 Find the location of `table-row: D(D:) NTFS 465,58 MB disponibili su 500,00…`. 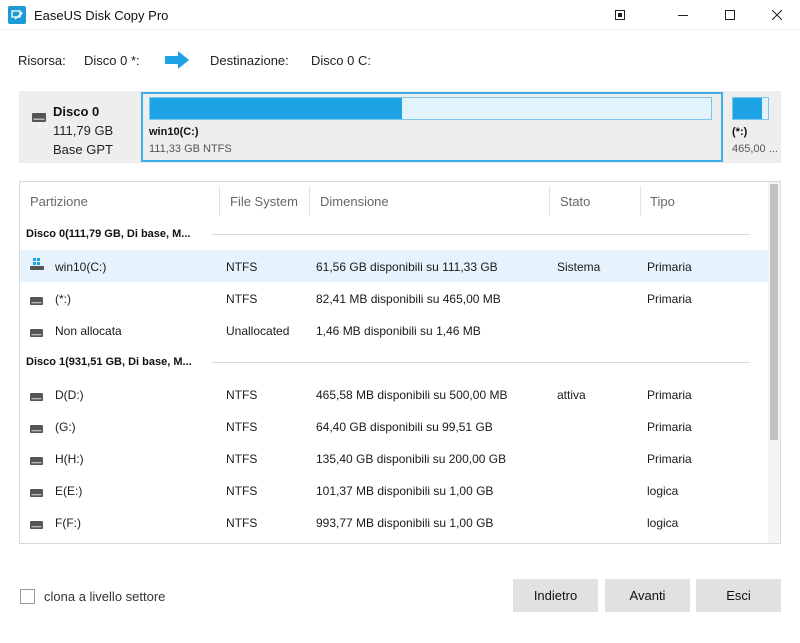

table-row: D(D:) NTFS 465,58 MB disponibili su 500,00… is located at coordinates (394, 394).